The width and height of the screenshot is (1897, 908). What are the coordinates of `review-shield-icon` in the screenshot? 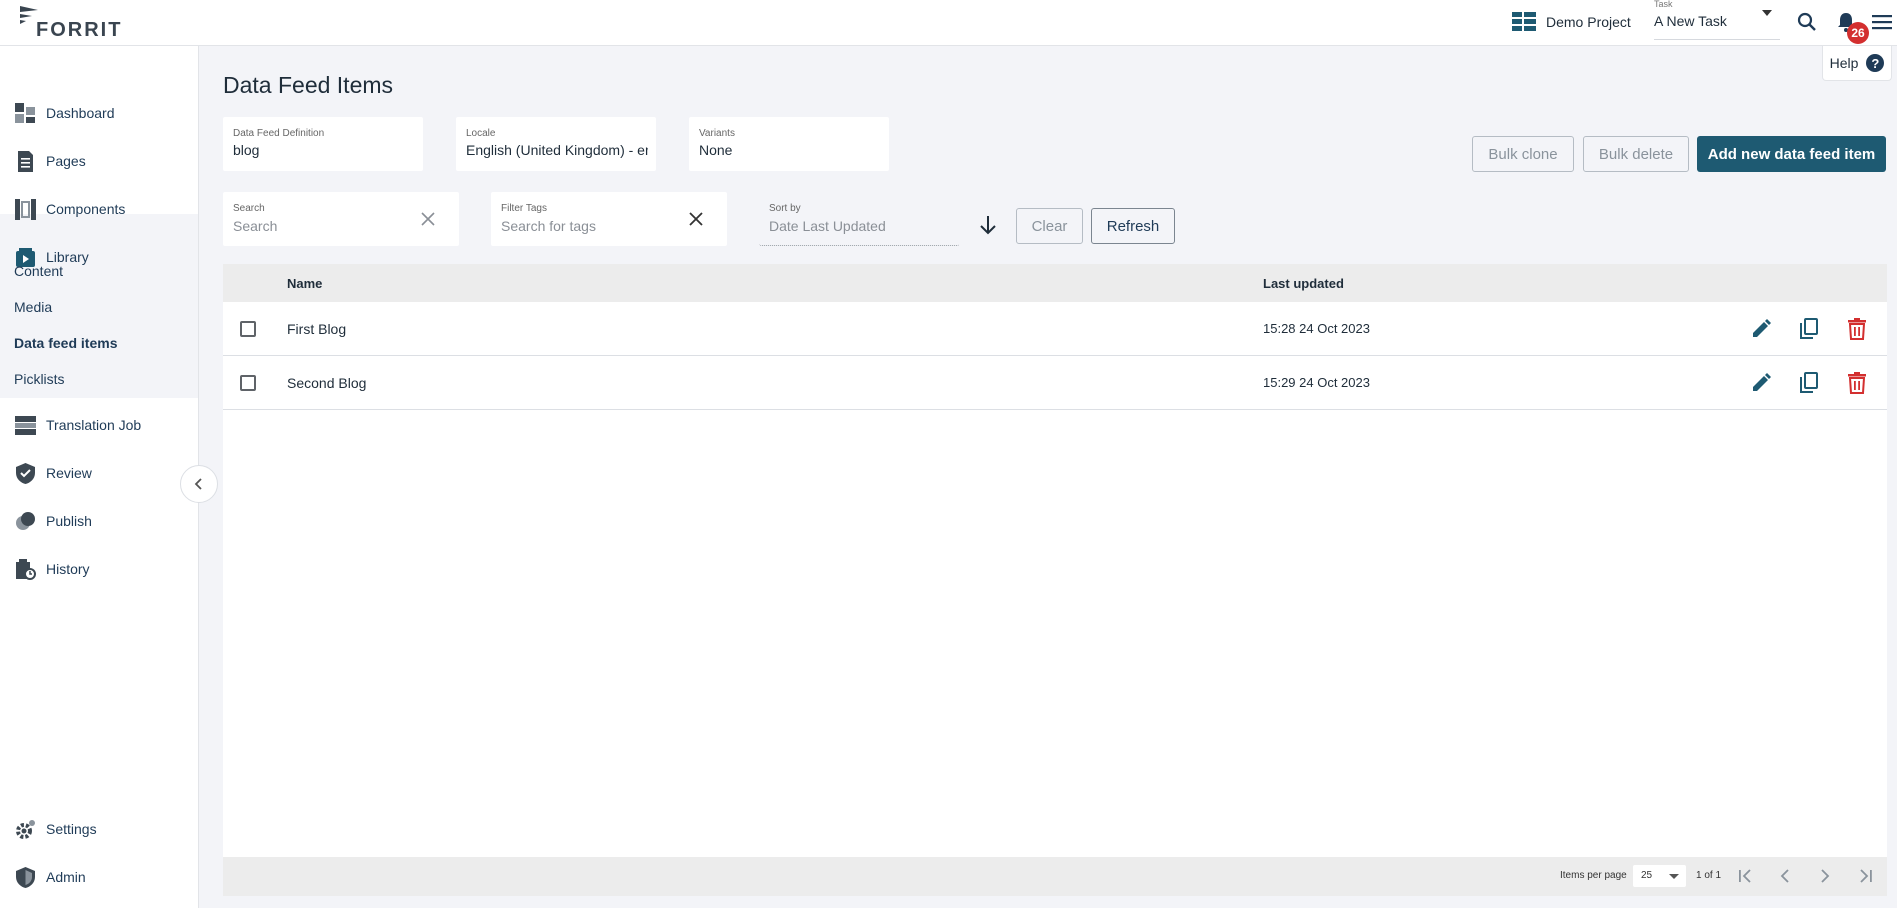 It's located at (25, 473).